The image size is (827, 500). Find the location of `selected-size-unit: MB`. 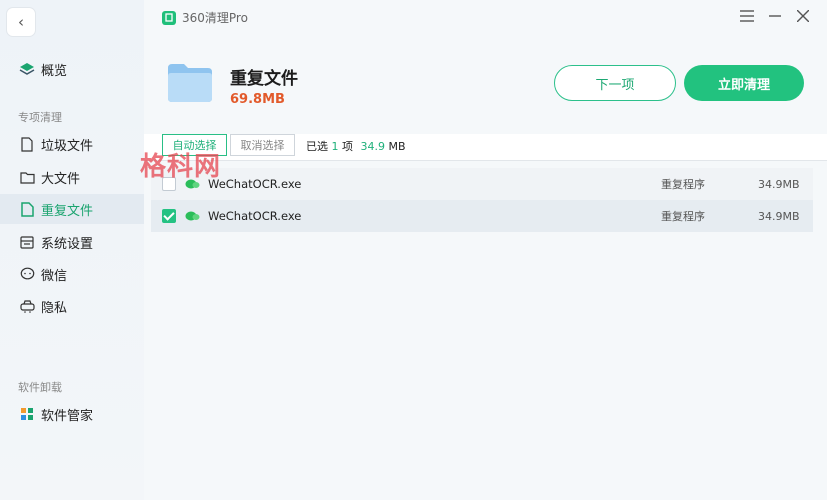

selected-size-unit: MB is located at coordinates (397, 146).